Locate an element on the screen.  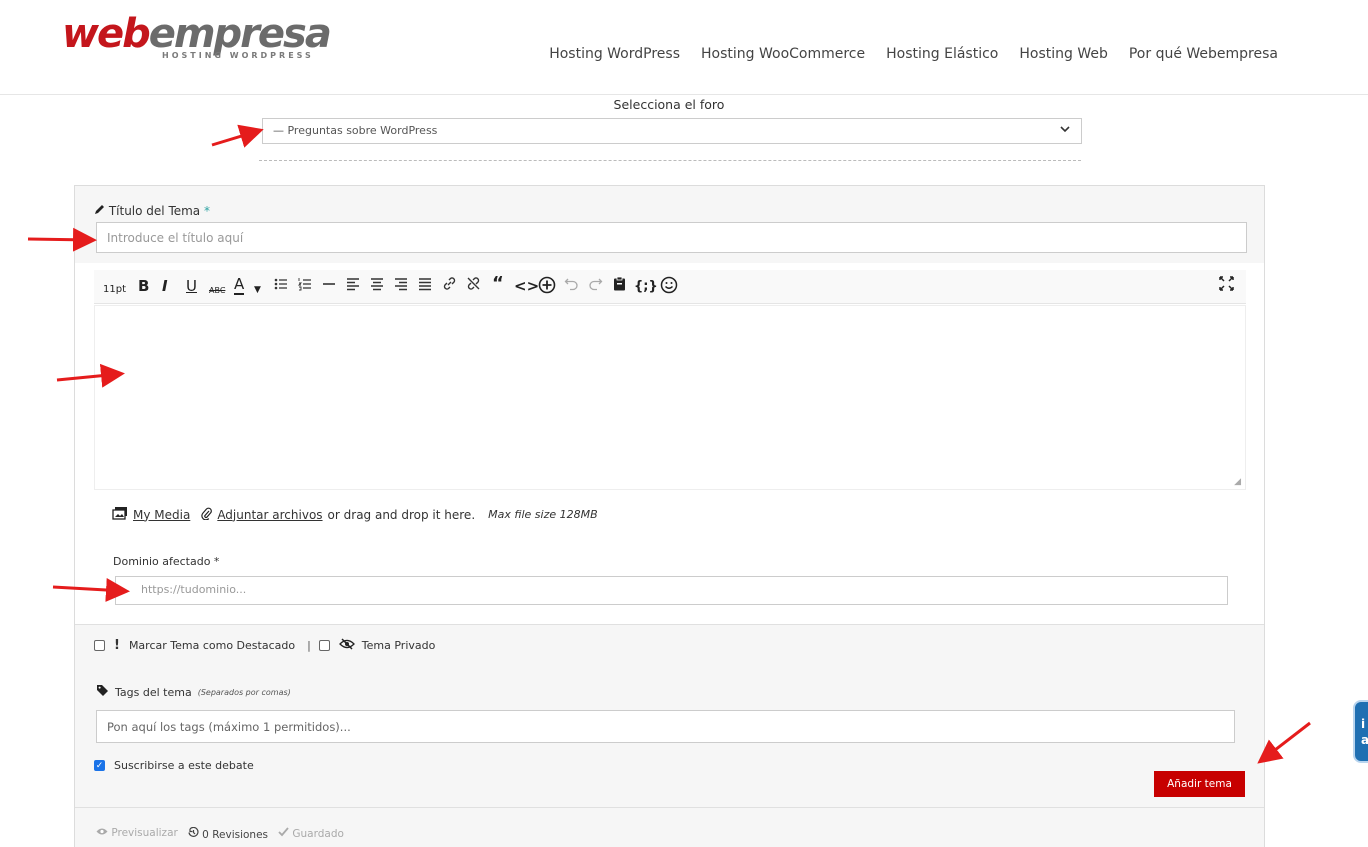
footer-divider is located at coordinates (669, 807).